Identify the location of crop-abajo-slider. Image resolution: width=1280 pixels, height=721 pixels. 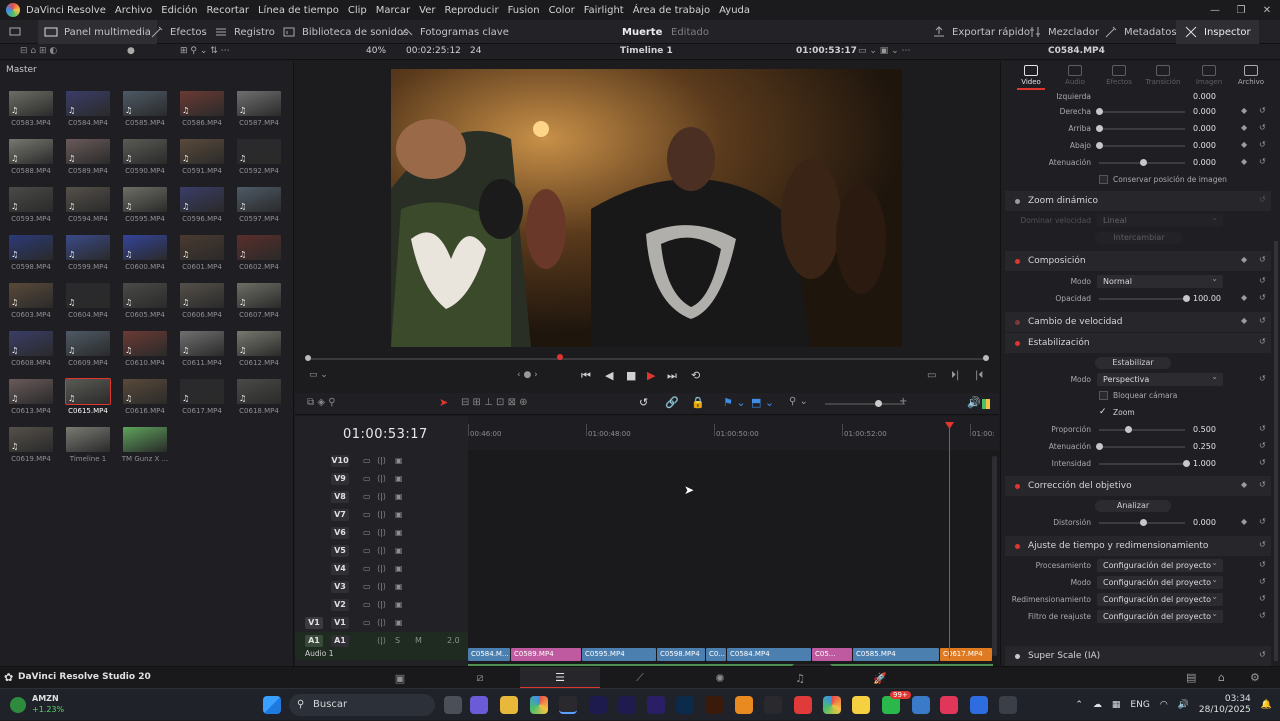
(1142, 146).